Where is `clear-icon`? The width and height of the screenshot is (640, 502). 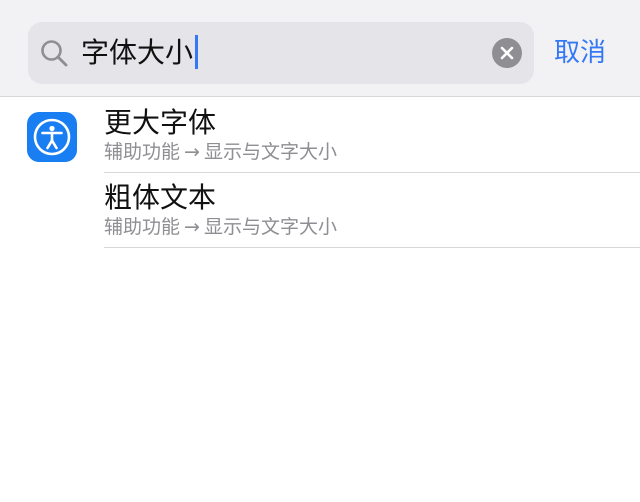 clear-icon is located at coordinates (507, 53).